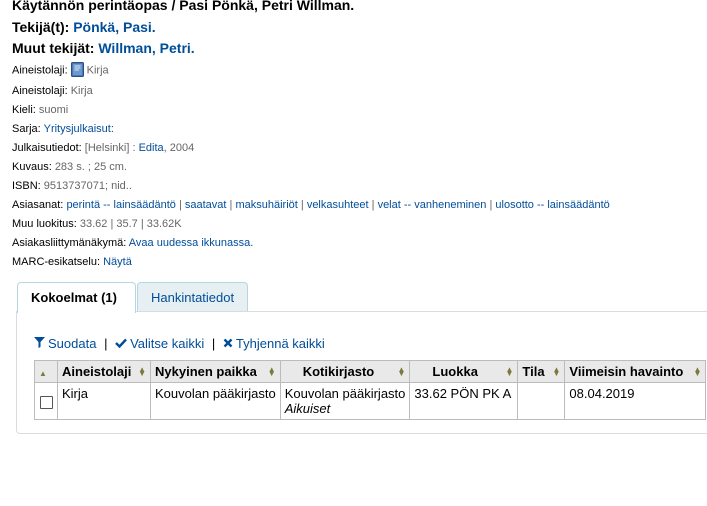 This screenshot has height=506, width=707. What do you see at coordinates (338, 205) in the screenshot?
I see `subject-link: velkasuhteet` at bounding box center [338, 205].